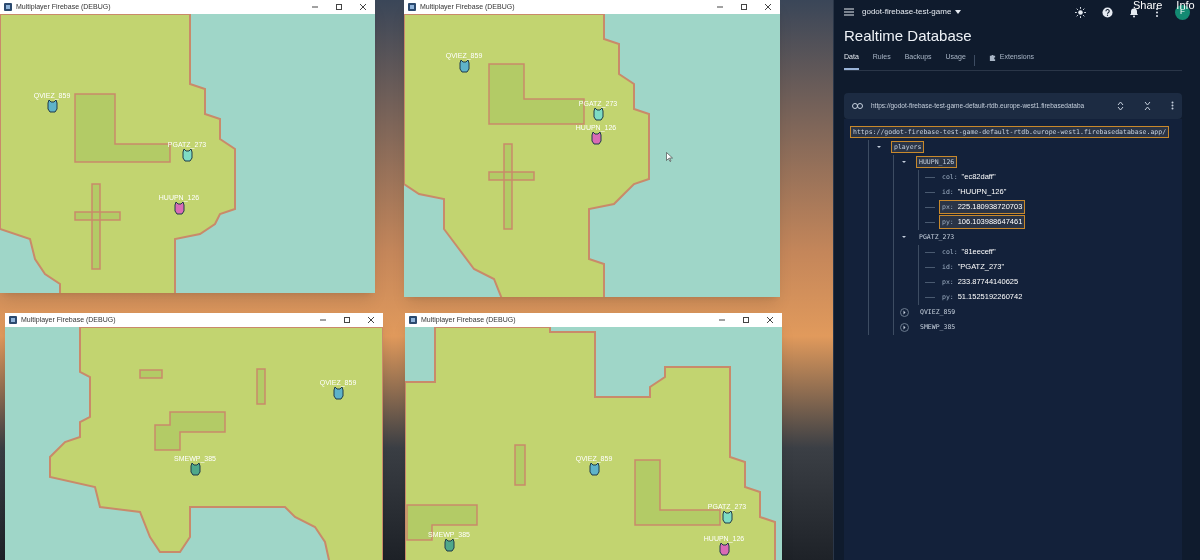  What do you see at coordinates (992, 57) in the screenshot?
I see `puzzle-icon` at bounding box center [992, 57].